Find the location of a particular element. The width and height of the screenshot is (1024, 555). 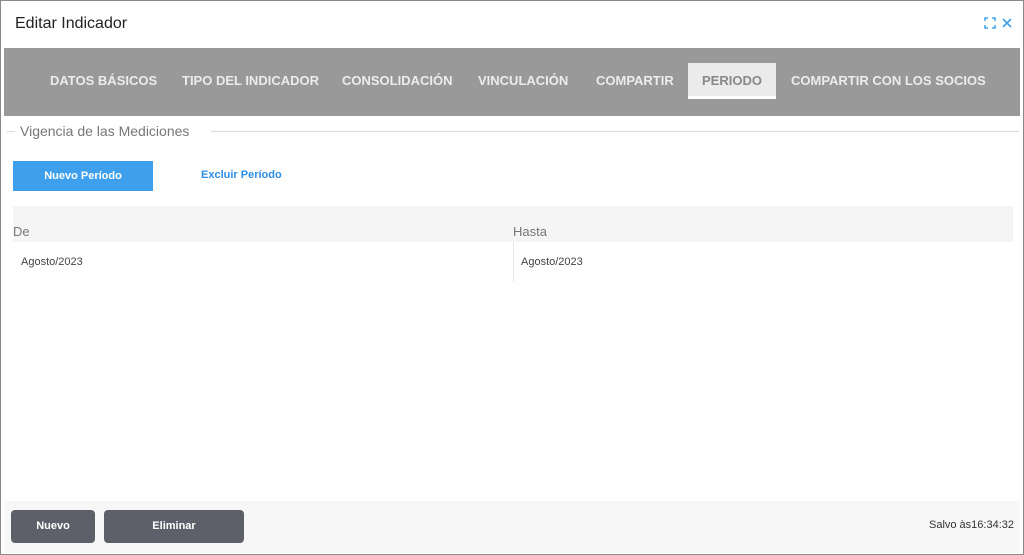

tab-vinculacion: VINCULACIÓN is located at coordinates (523, 81).